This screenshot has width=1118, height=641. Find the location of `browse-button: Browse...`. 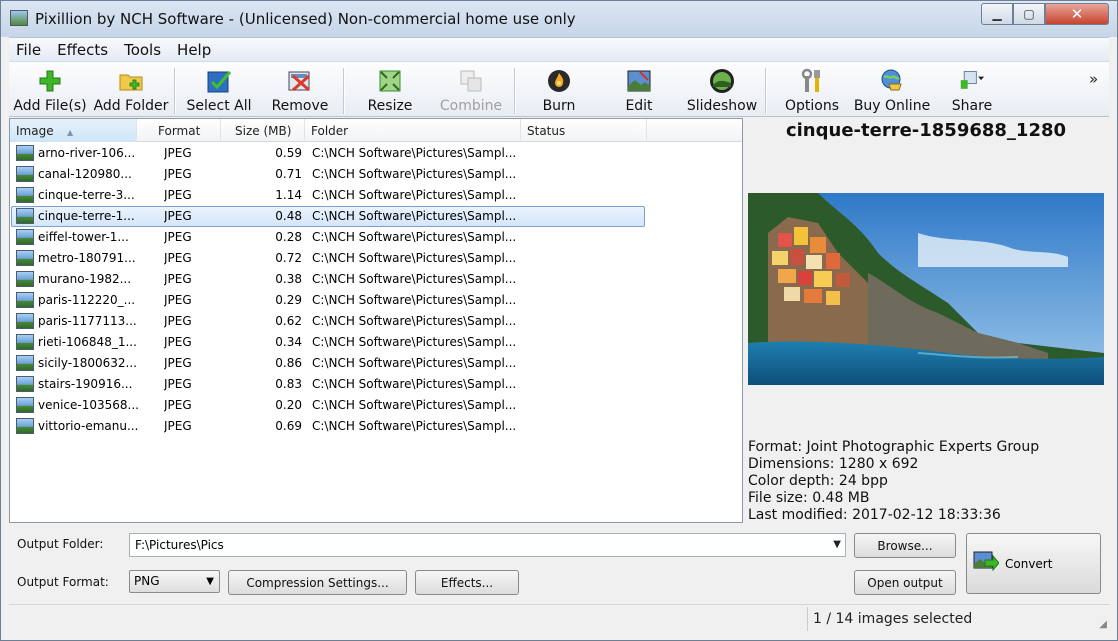

browse-button: Browse... is located at coordinates (905, 545).